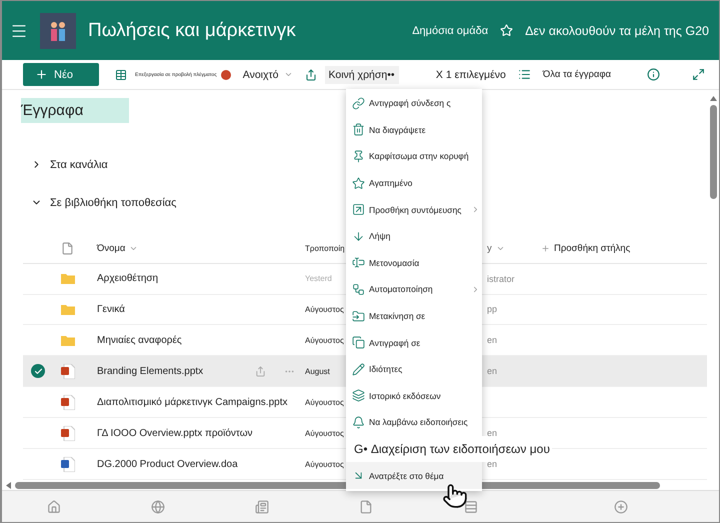  Describe the element at coordinates (414, 130) in the screenshot. I see `menu-item: Να διαγράψετε` at that location.